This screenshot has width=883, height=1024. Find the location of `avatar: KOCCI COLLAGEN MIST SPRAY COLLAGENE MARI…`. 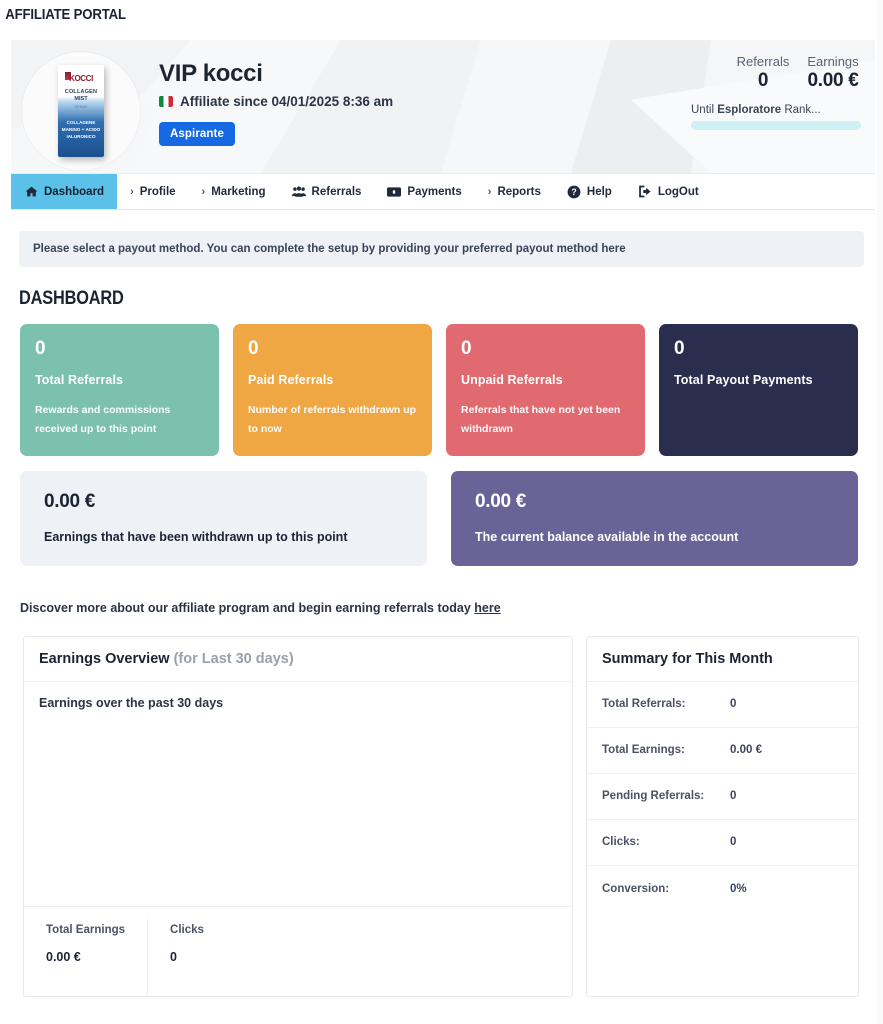

avatar: KOCCI COLLAGEN MIST SPRAY COLLAGENE MARI… is located at coordinates (81, 111).